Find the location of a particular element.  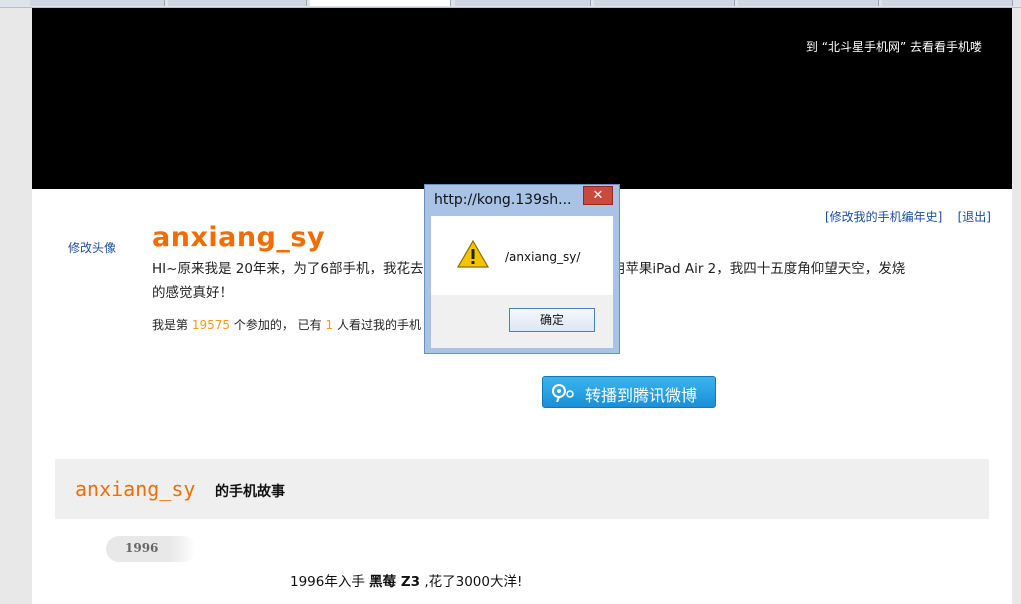

banner-link: 到 “北斗星手机网” 去看看手机喽 is located at coordinates (894, 46).